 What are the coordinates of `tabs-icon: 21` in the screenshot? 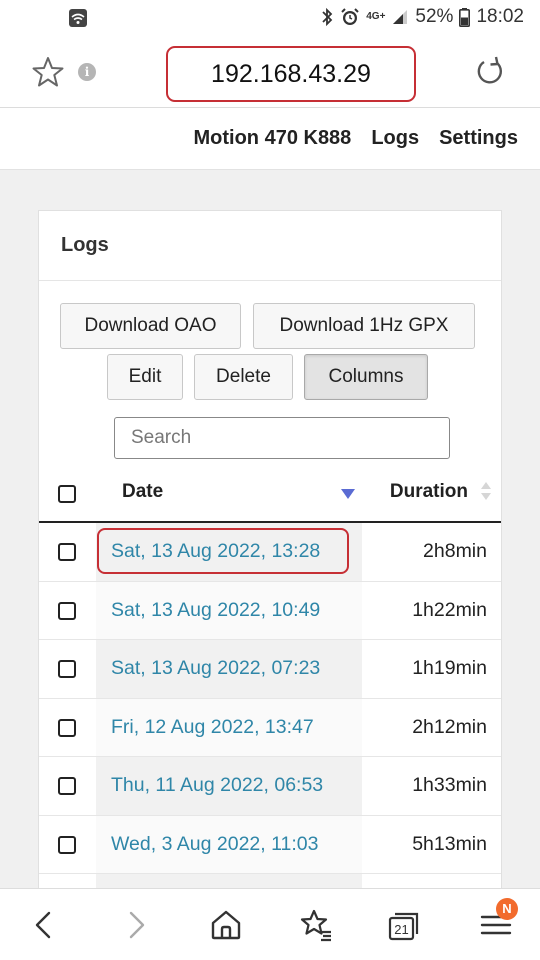 It's located at (404, 925).